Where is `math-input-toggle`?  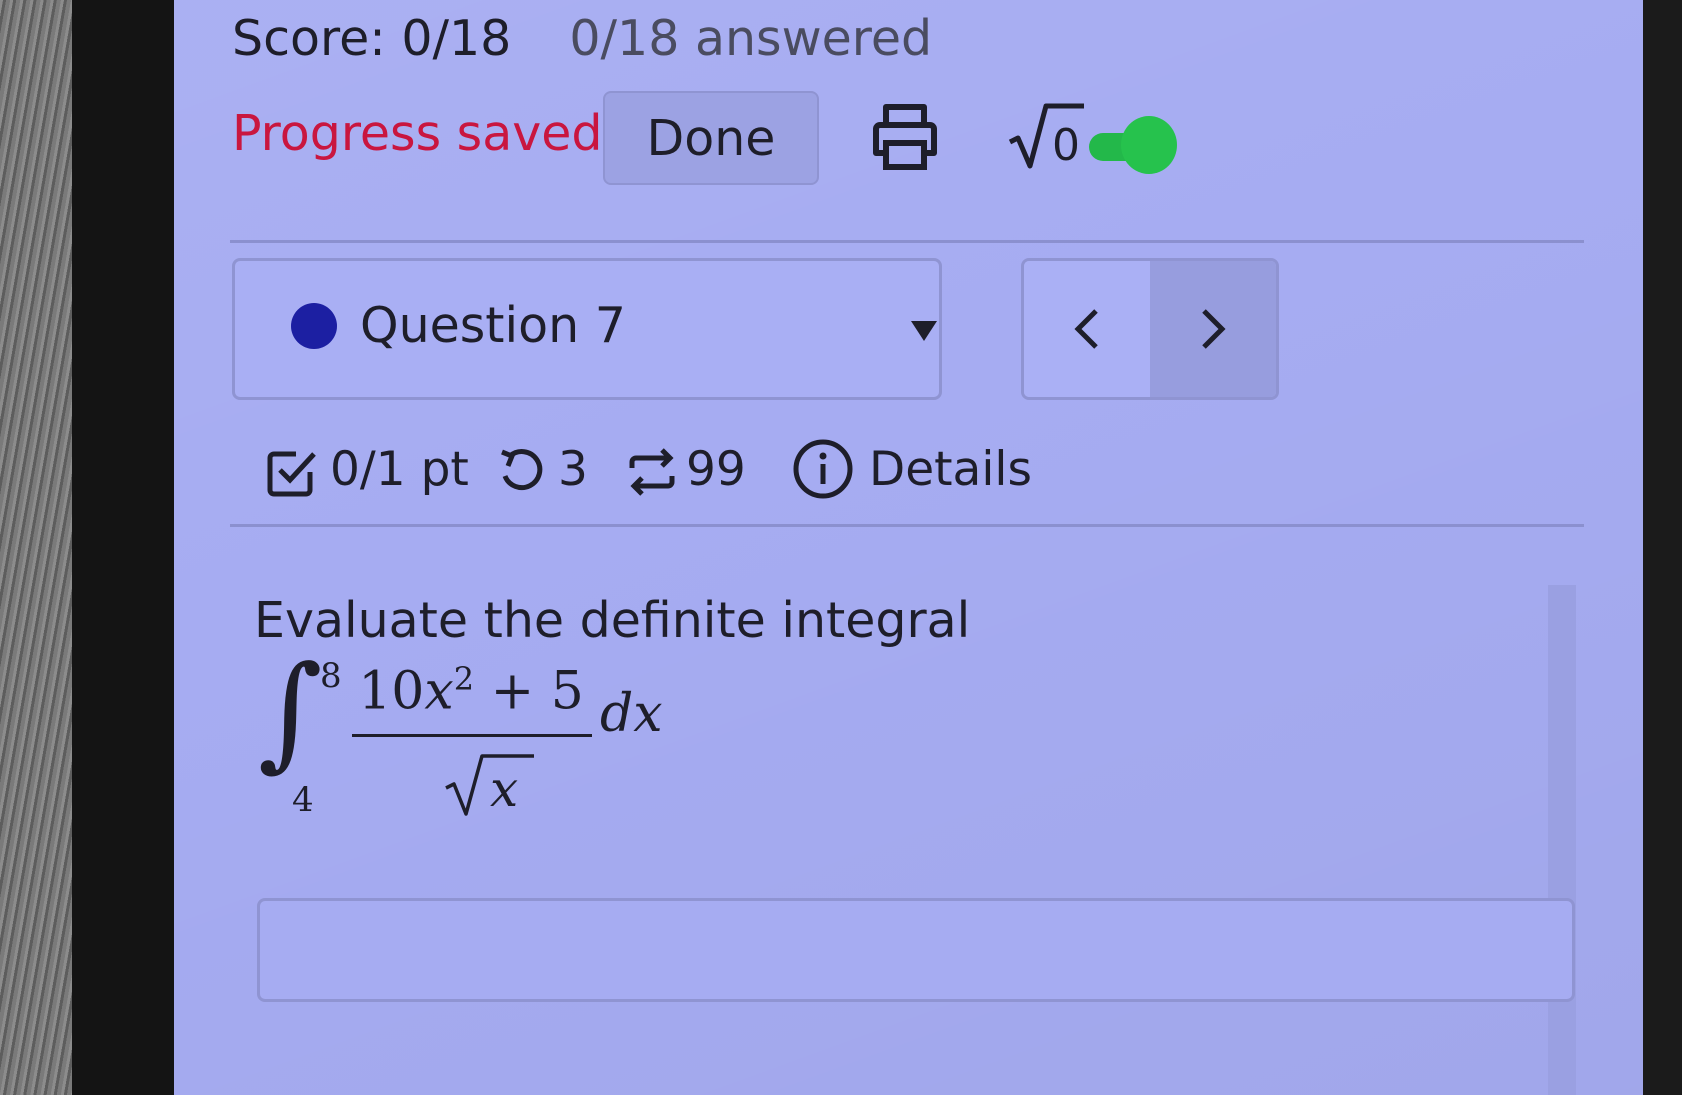
math-input-toggle is located at coordinates (1133, 145).